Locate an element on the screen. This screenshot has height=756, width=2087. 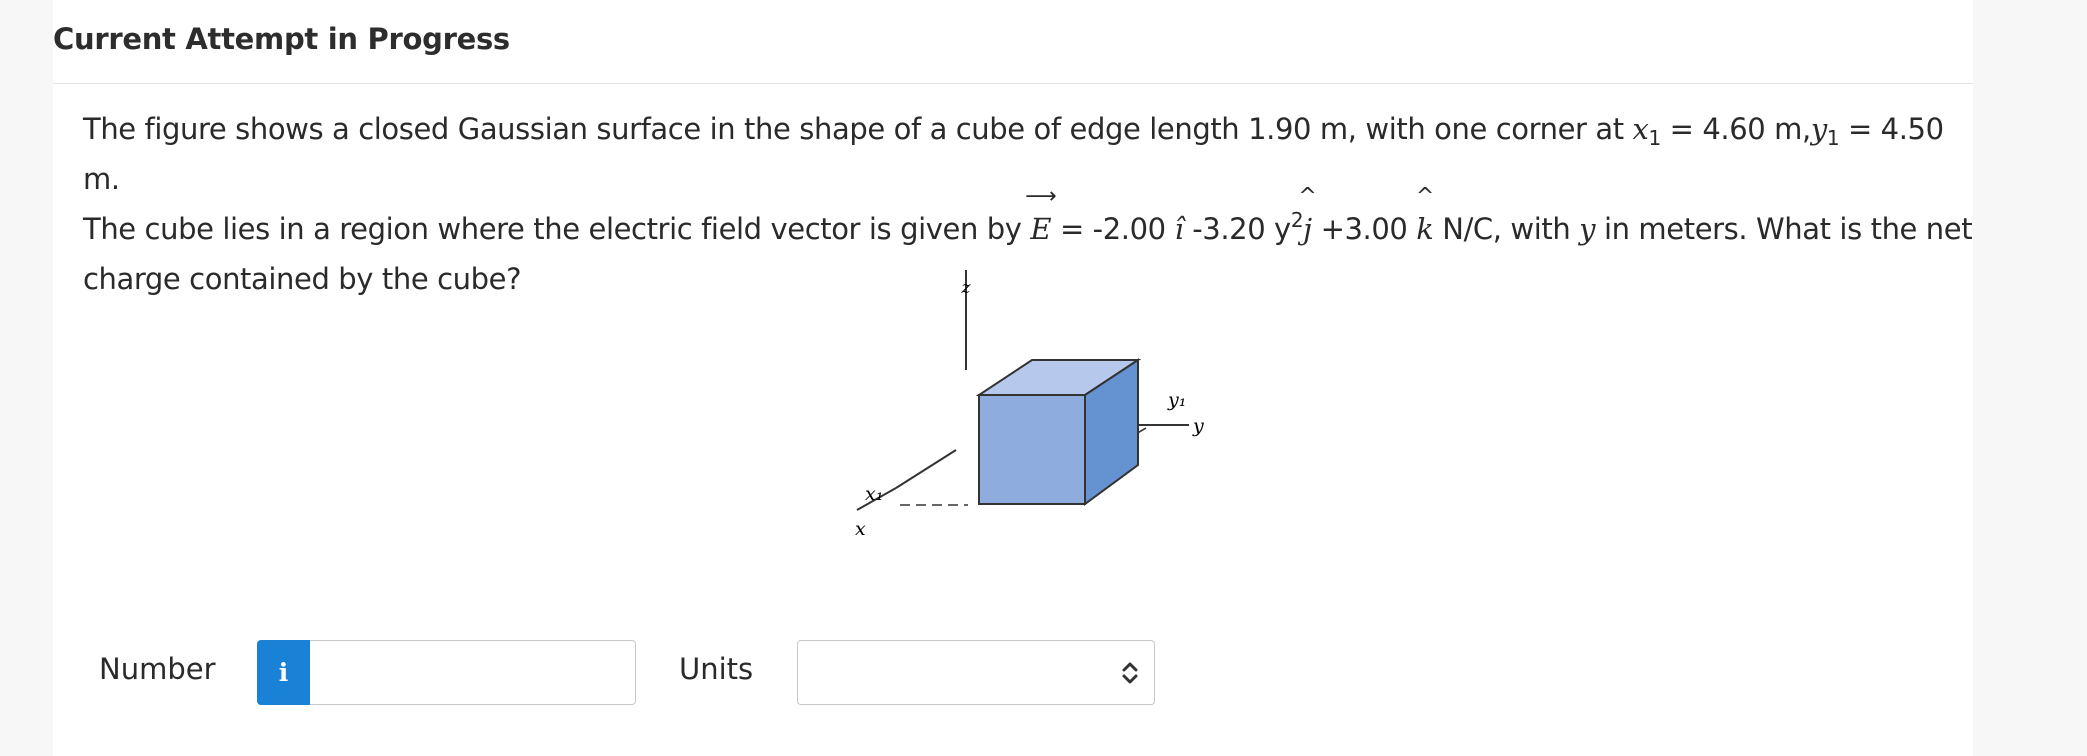
cube-front-face is located at coordinates (1032, 449).